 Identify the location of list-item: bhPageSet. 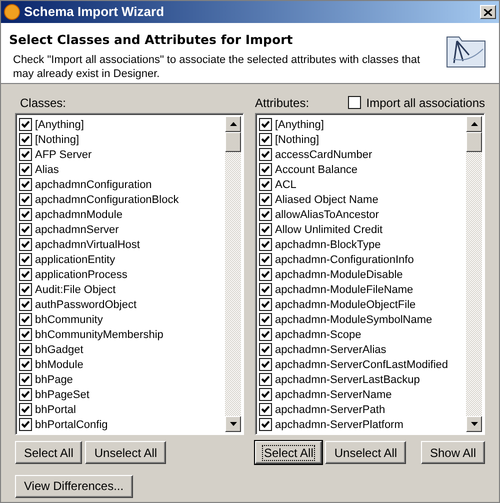
(62, 395).